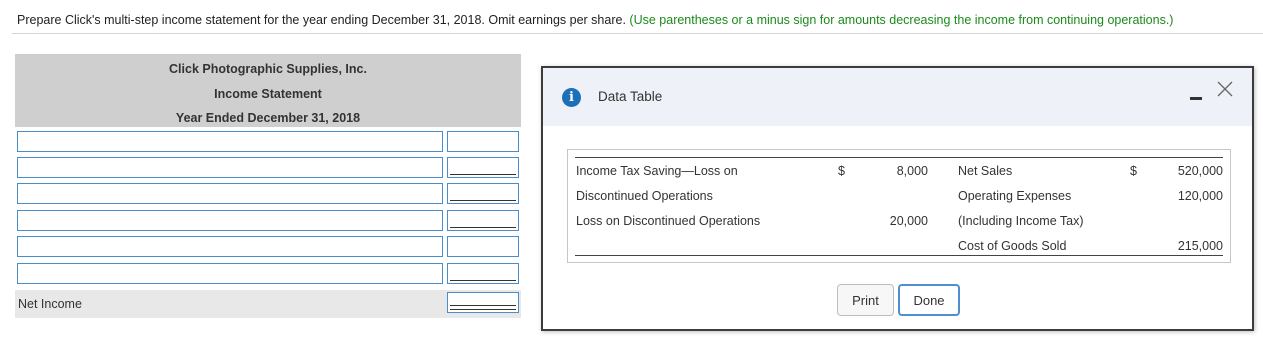 The height and width of the screenshot is (352, 1263). Describe the element at coordinates (1021, 221) in the screenshot. I see `table-cell-label: (Including Income Tax)` at that location.